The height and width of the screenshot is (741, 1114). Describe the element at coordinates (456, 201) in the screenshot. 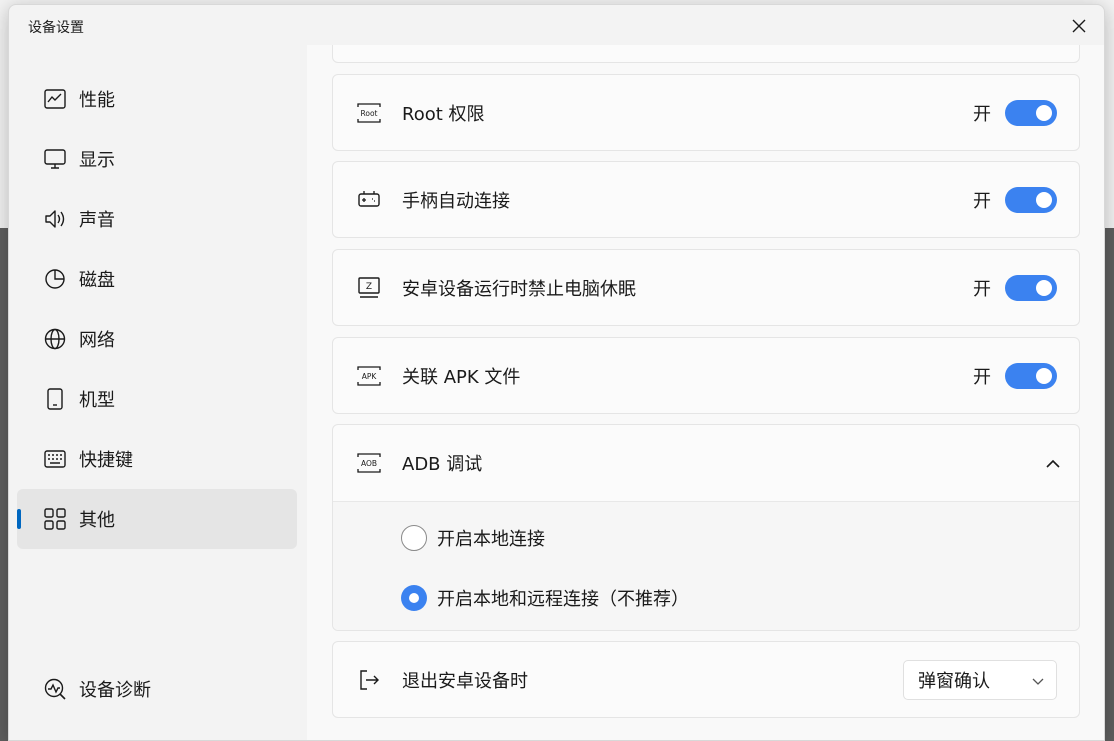

I see `gamepad-label: 手柄自动连接` at that location.